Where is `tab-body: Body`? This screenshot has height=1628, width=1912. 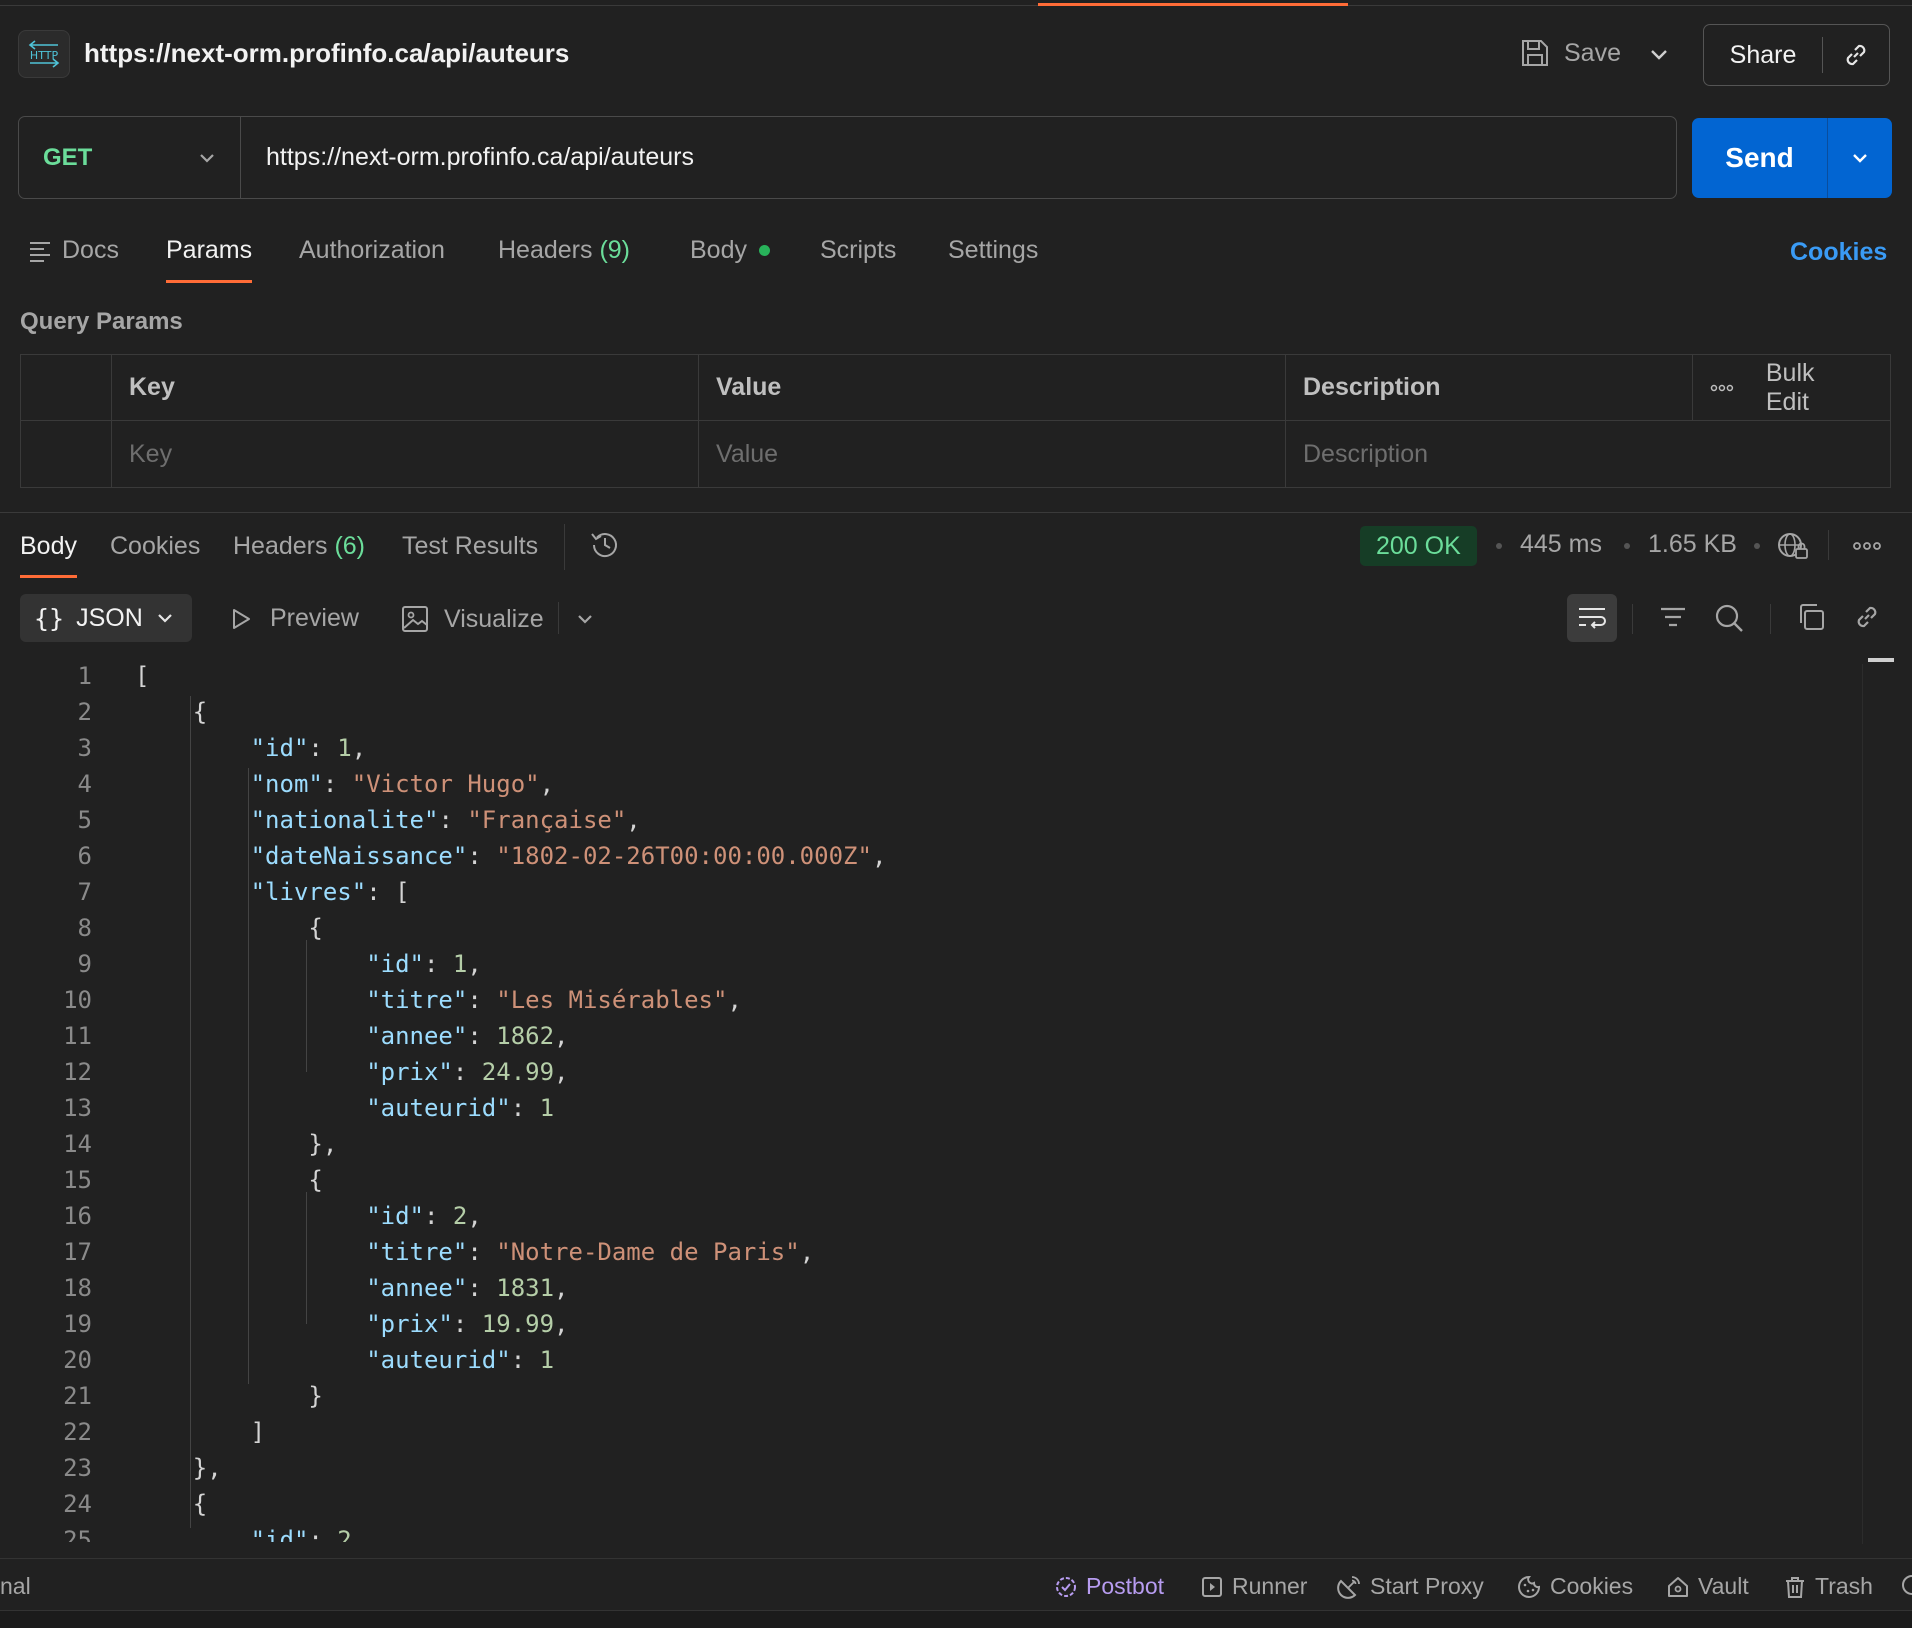 tab-body: Body is located at coordinates (730, 259).